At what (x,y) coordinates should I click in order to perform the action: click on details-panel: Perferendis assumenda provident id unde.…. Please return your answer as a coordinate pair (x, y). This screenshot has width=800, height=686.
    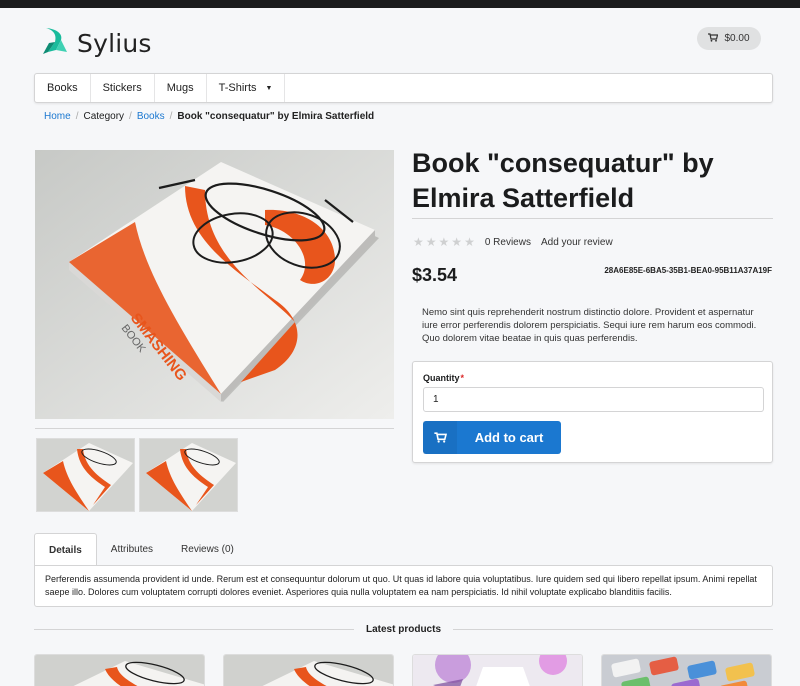
    Looking at the image, I should click on (403, 586).